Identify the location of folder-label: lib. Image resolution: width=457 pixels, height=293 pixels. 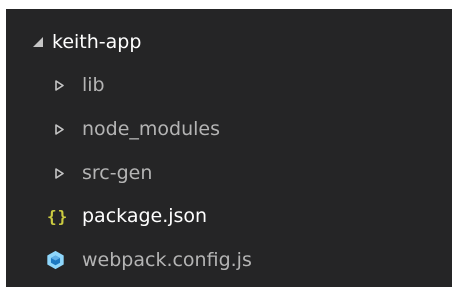
(93, 85).